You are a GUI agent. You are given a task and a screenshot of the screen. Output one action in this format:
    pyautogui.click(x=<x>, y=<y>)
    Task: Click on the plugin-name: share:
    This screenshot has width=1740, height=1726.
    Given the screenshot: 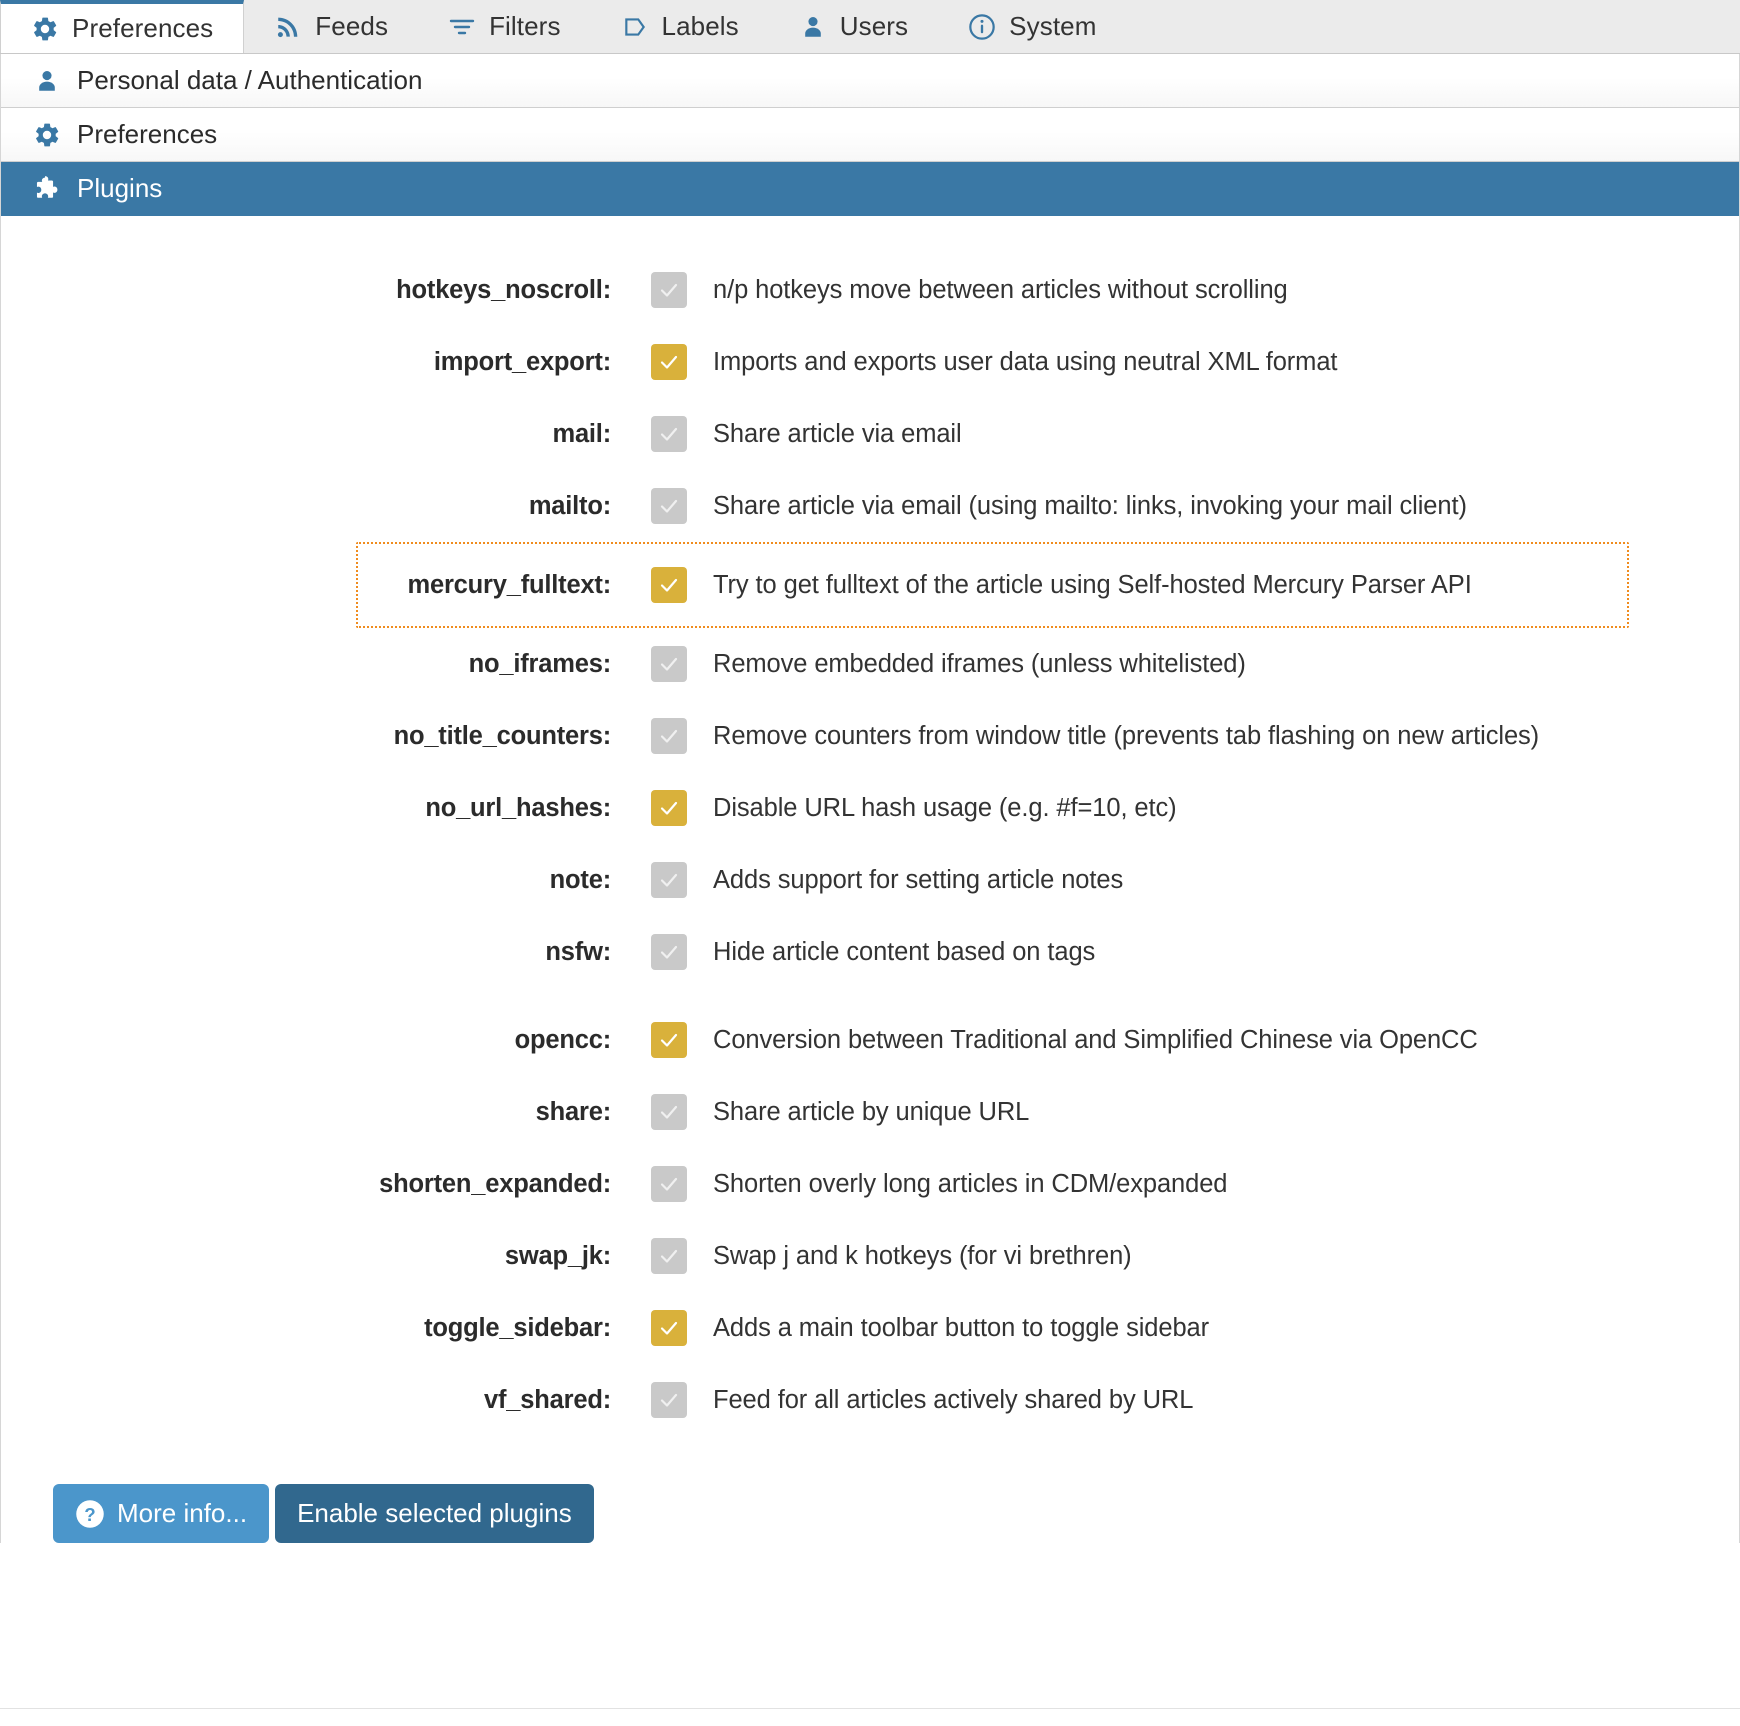 What is the action you would take?
    pyautogui.click(x=573, y=1111)
    